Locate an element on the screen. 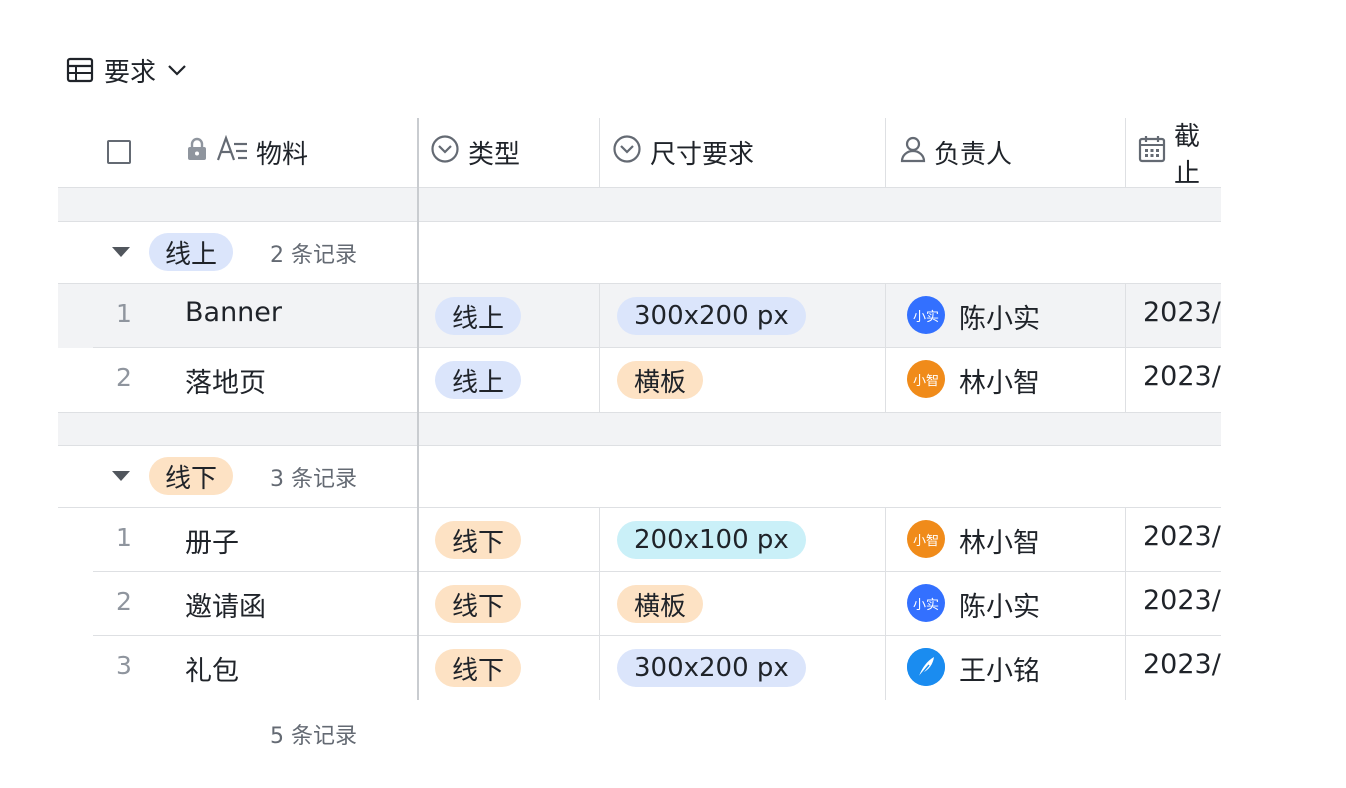 Image resolution: width=1346 pixels, height=788 pixels. column-header-owner: 负责人 is located at coordinates (956, 152).